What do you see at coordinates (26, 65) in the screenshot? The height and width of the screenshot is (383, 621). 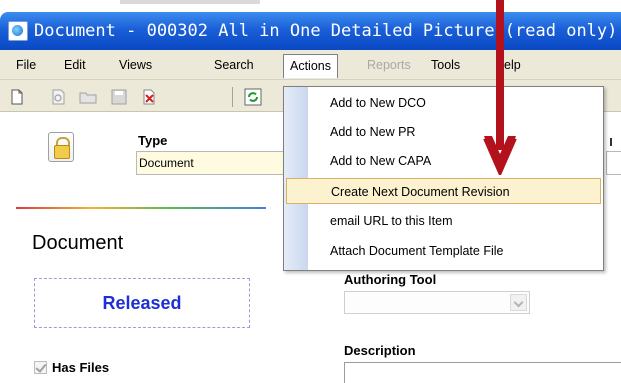 I see `menu-file: File` at bounding box center [26, 65].